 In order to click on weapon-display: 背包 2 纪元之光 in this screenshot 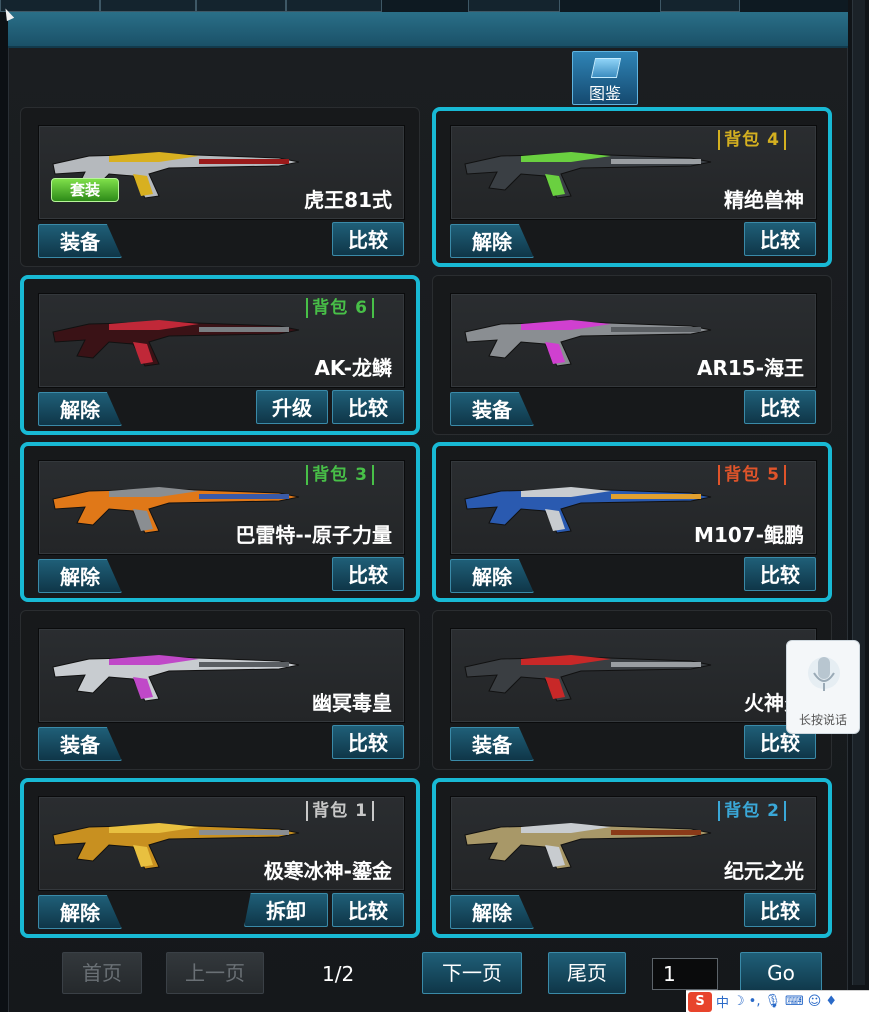, I will do `click(633, 843)`.